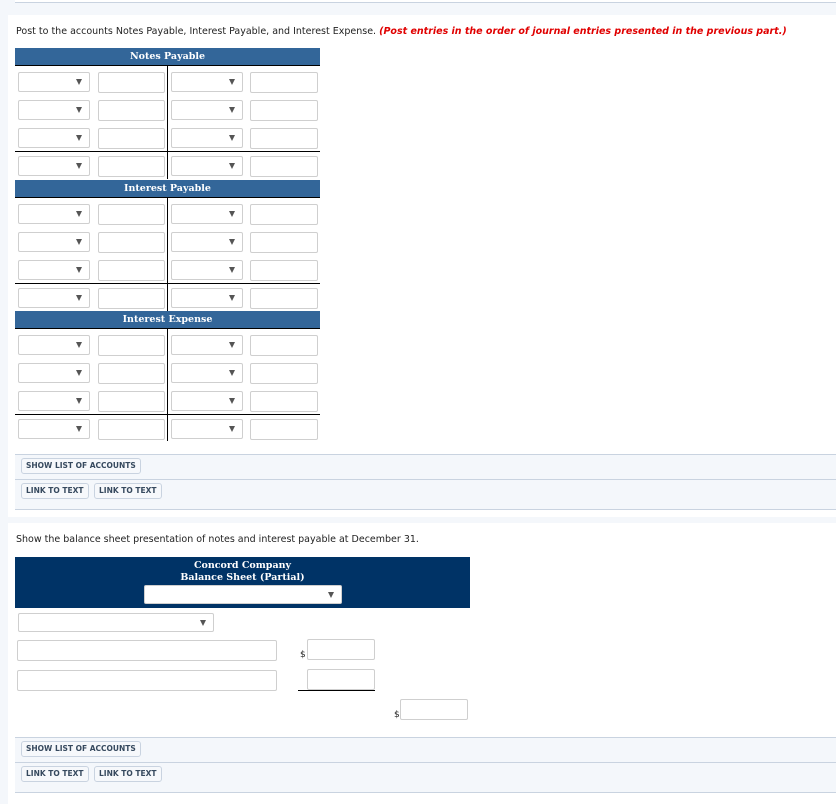 The height and width of the screenshot is (804, 836). Describe the element at coordinates (434, 709) in the screenshot. I see `total-amount-input` at that location.